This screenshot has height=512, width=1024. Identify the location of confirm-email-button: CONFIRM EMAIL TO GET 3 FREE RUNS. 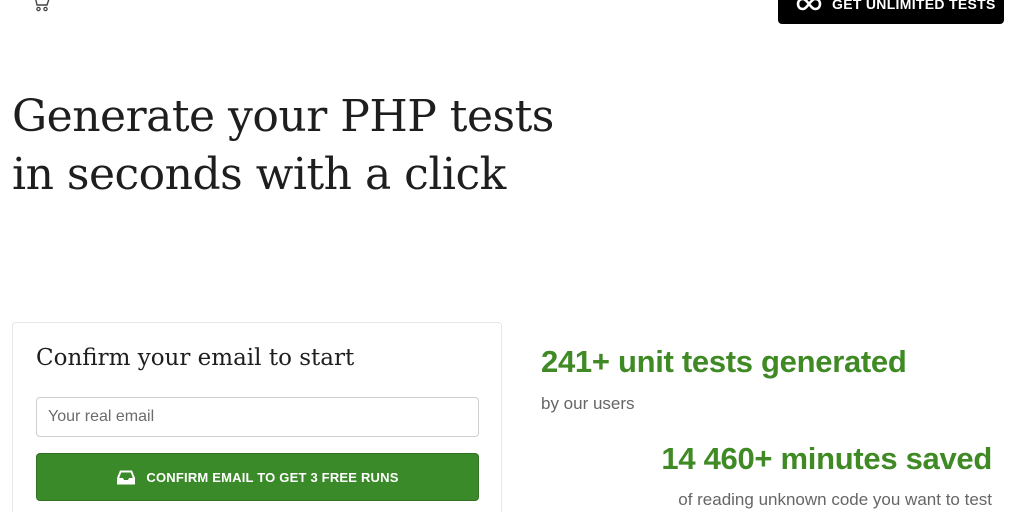
(257, 477).